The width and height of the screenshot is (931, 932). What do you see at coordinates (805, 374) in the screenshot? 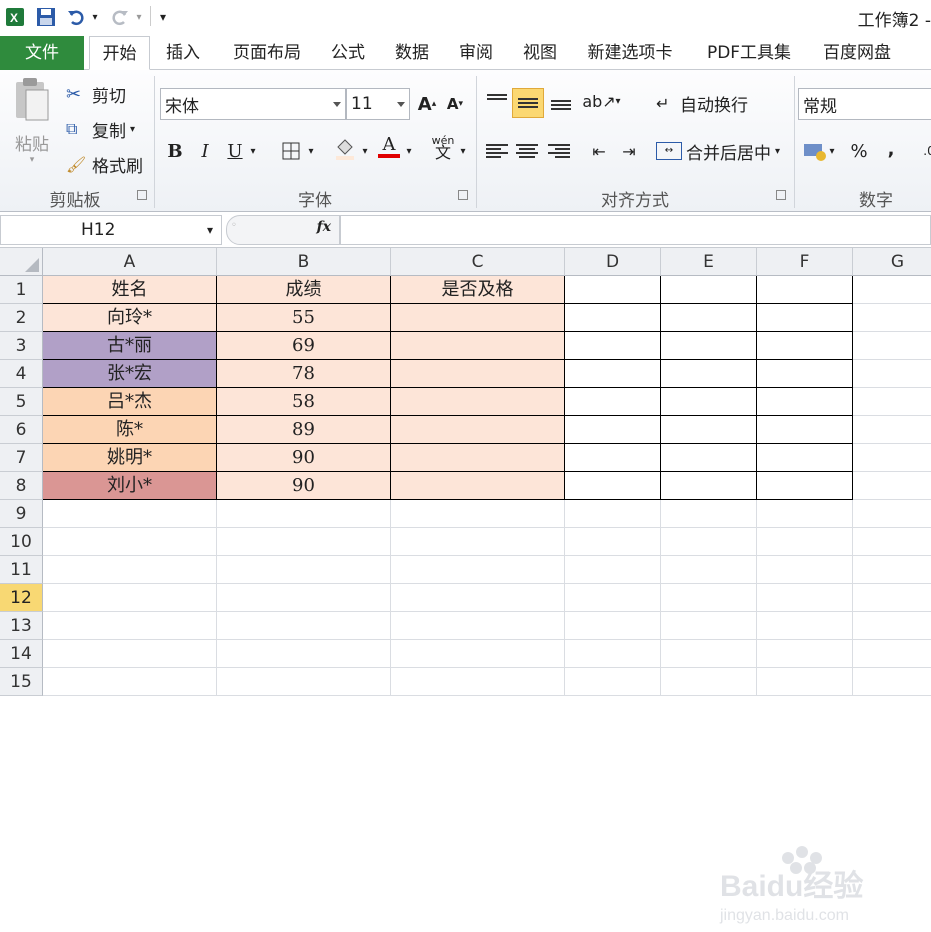
I see `cell-f4` at bounding box center [805, 374].